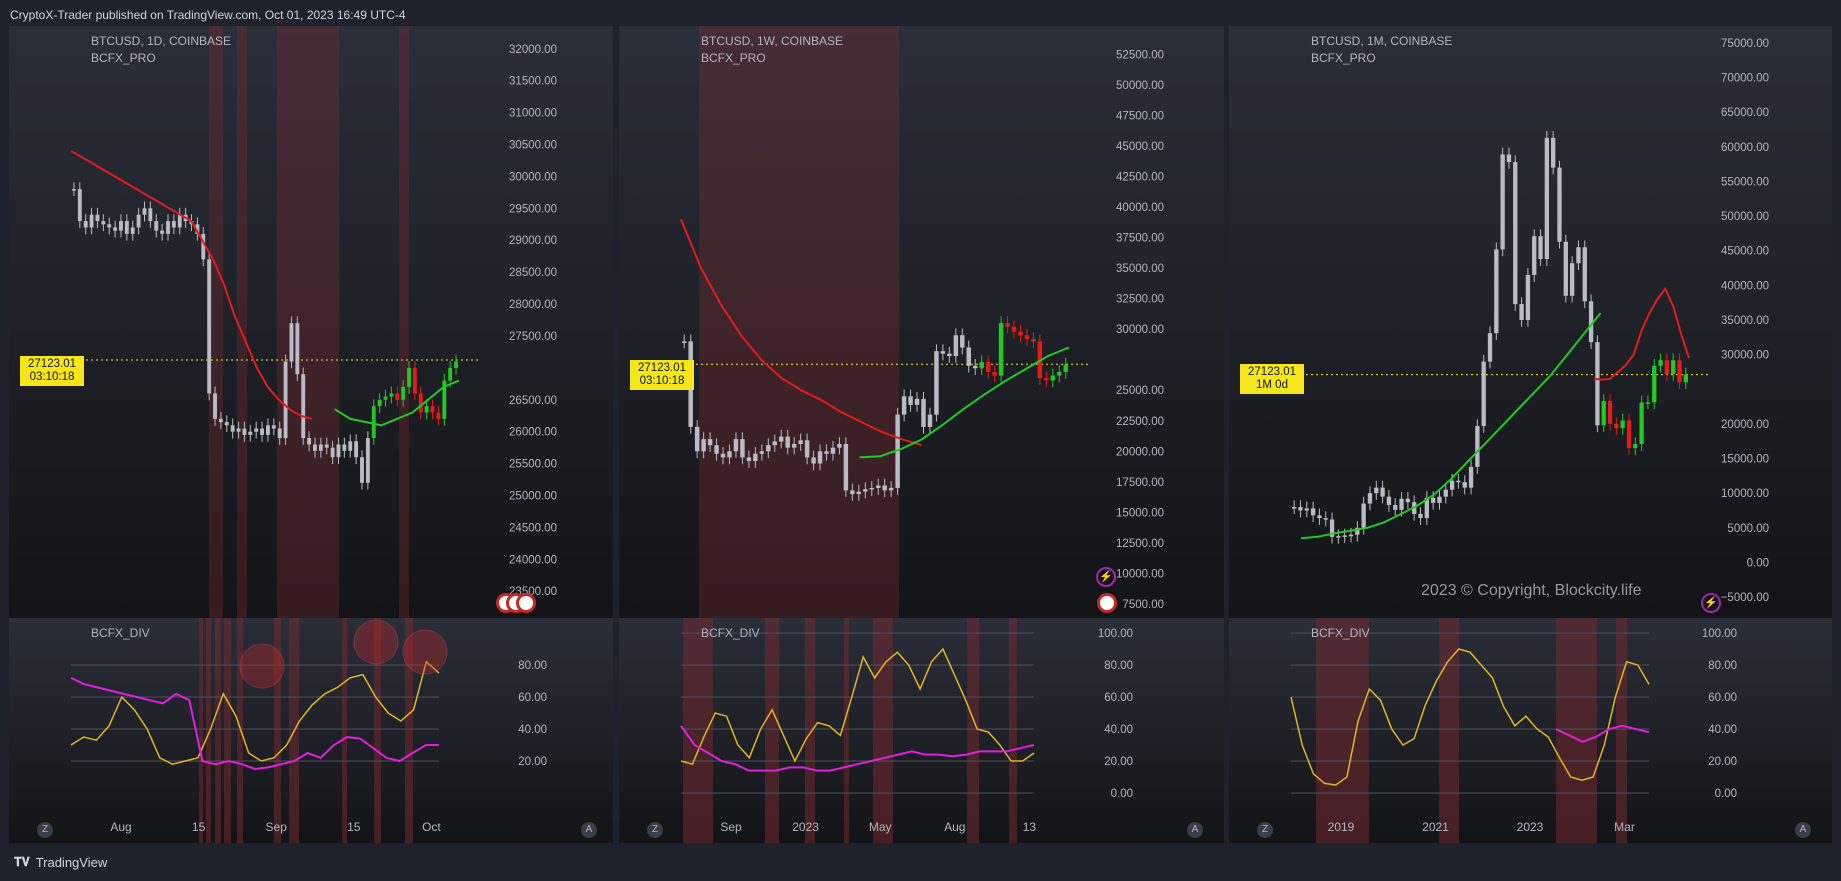  What do you see at coordinates (533, 433) in the screenshot?
I see `price-axis-label: 26000.00` at bounding box center [533, 433].